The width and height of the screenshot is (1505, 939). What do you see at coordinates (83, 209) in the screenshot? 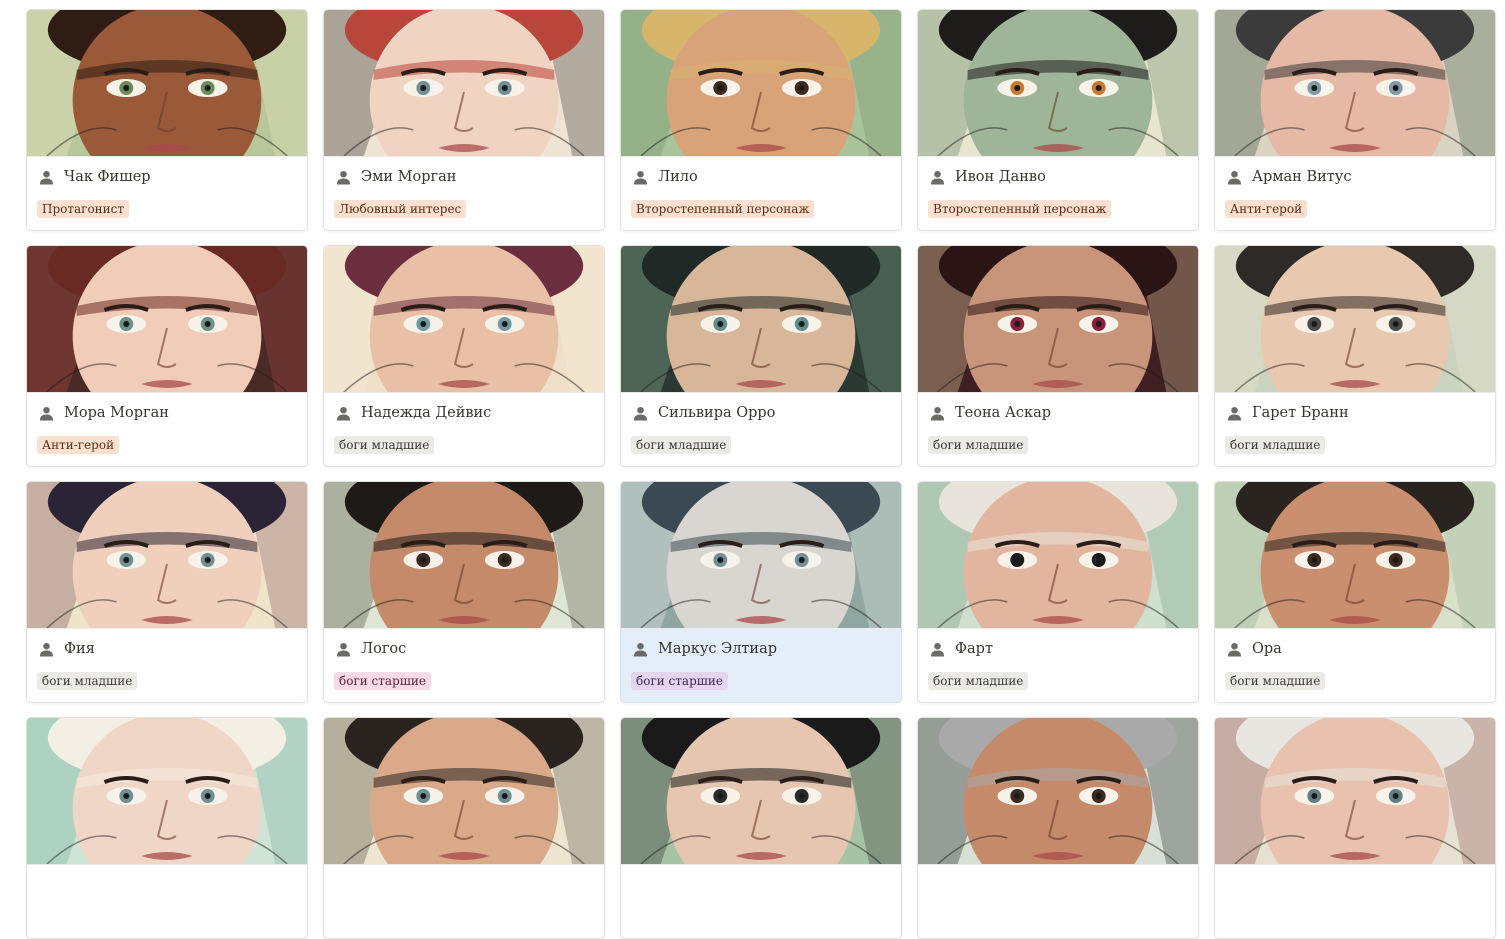
I see `role-tag: Протагонист` at bounding box center [83, 209].